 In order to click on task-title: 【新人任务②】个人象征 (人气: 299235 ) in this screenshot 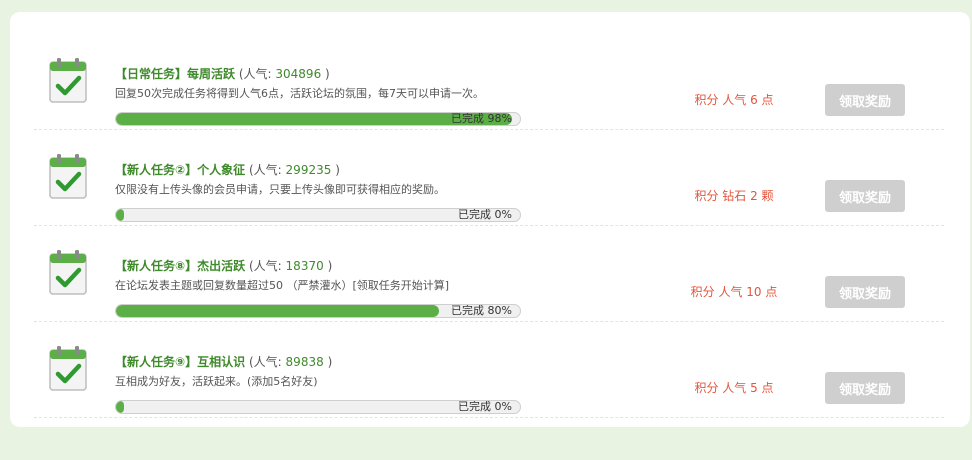, I will do `click(227, 170)`.